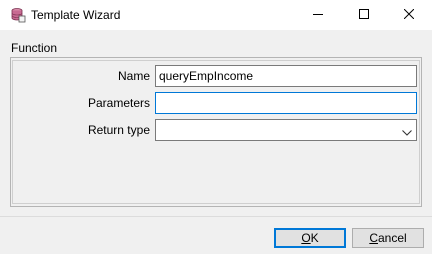  Describe the element at coordinates (286, 130) in the screenshot. I see `return-type-select` at that location.